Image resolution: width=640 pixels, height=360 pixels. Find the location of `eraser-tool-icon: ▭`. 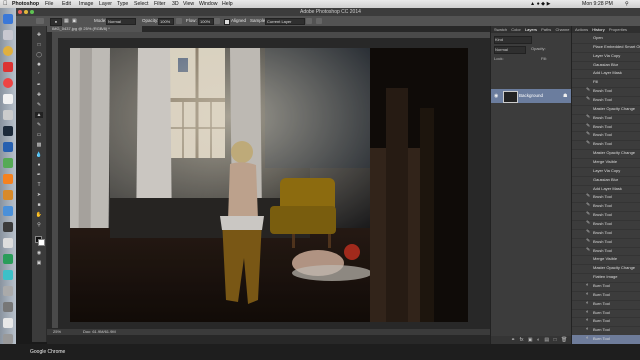

eraser-tool-icon: ▭ is located at coordinates (39, 135).